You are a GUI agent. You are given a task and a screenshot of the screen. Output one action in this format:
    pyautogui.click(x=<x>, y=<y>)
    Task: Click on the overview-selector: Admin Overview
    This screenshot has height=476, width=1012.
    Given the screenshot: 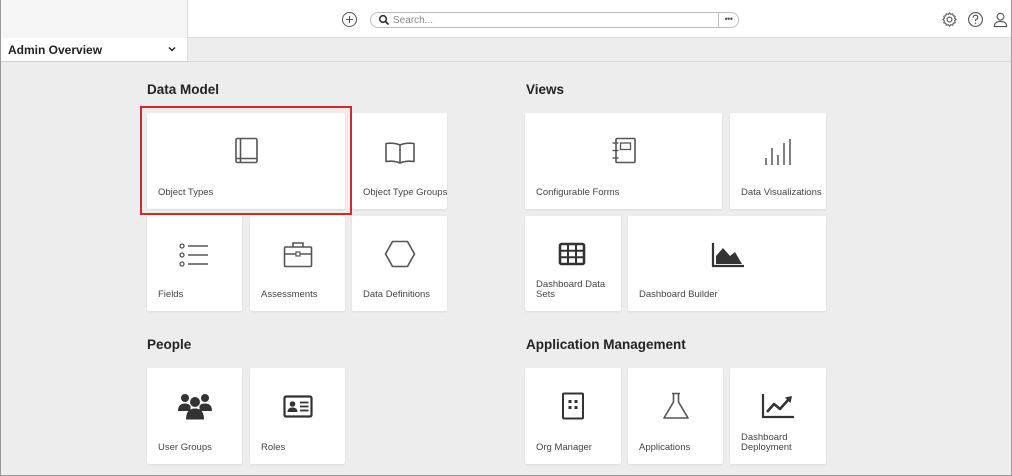 What is the action you would take?
    pyautogui.click(x=94, y=50)
    